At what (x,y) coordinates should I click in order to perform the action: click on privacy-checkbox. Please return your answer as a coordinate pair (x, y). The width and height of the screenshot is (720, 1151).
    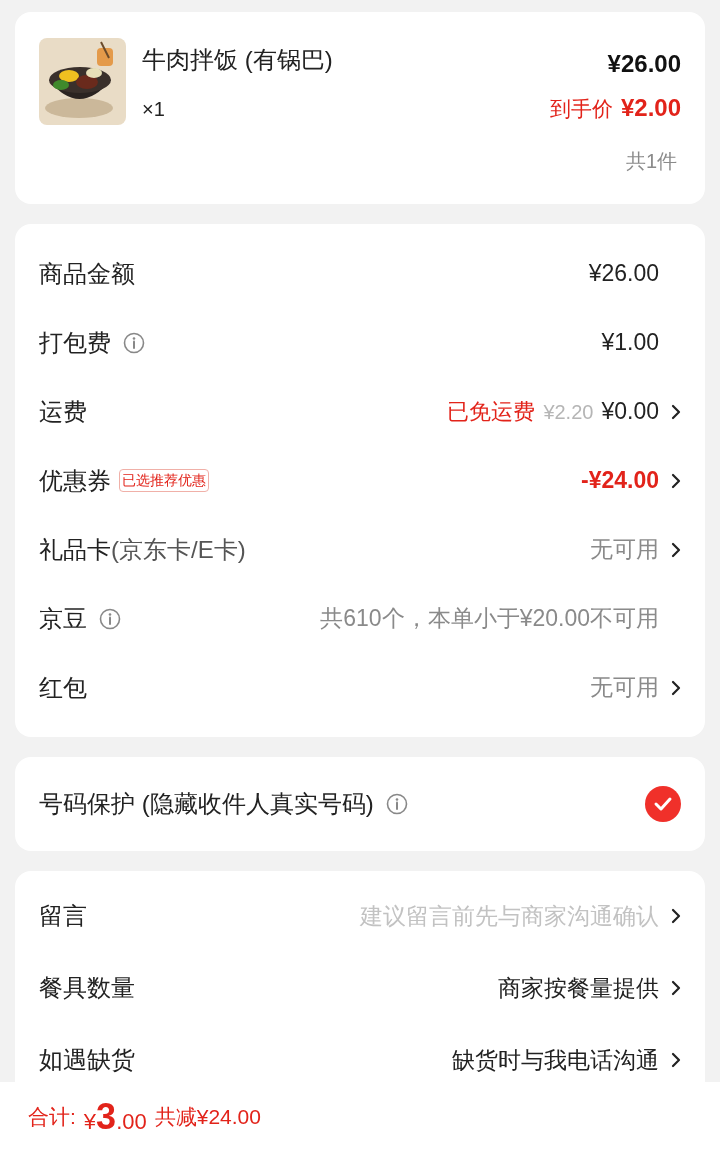
    Looking at the image, I should click on (663, 804).